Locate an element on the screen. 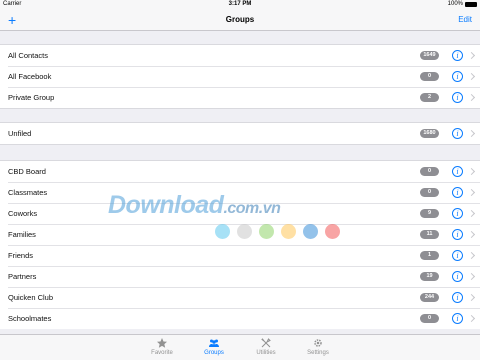  status-bar: Carrier 3:17 PM 100% is located at coordinates (240, 5).